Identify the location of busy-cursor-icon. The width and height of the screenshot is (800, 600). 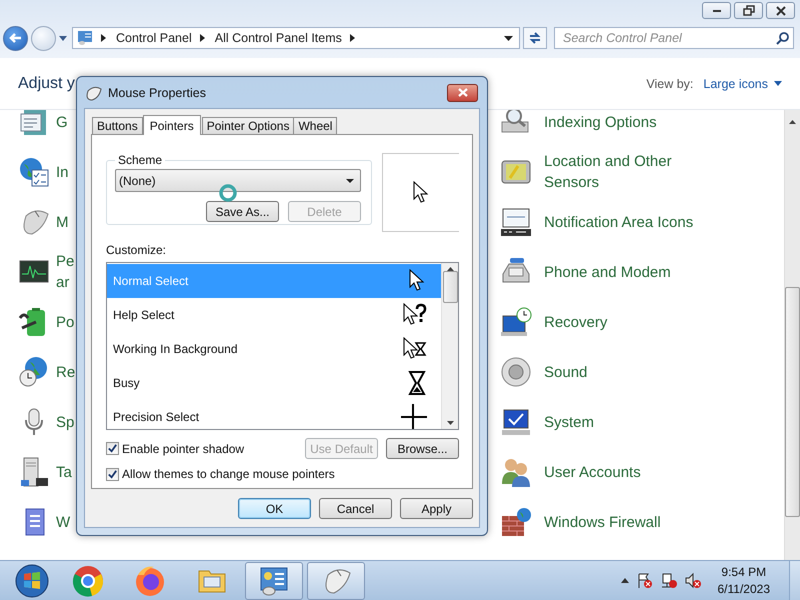
(228, 193).